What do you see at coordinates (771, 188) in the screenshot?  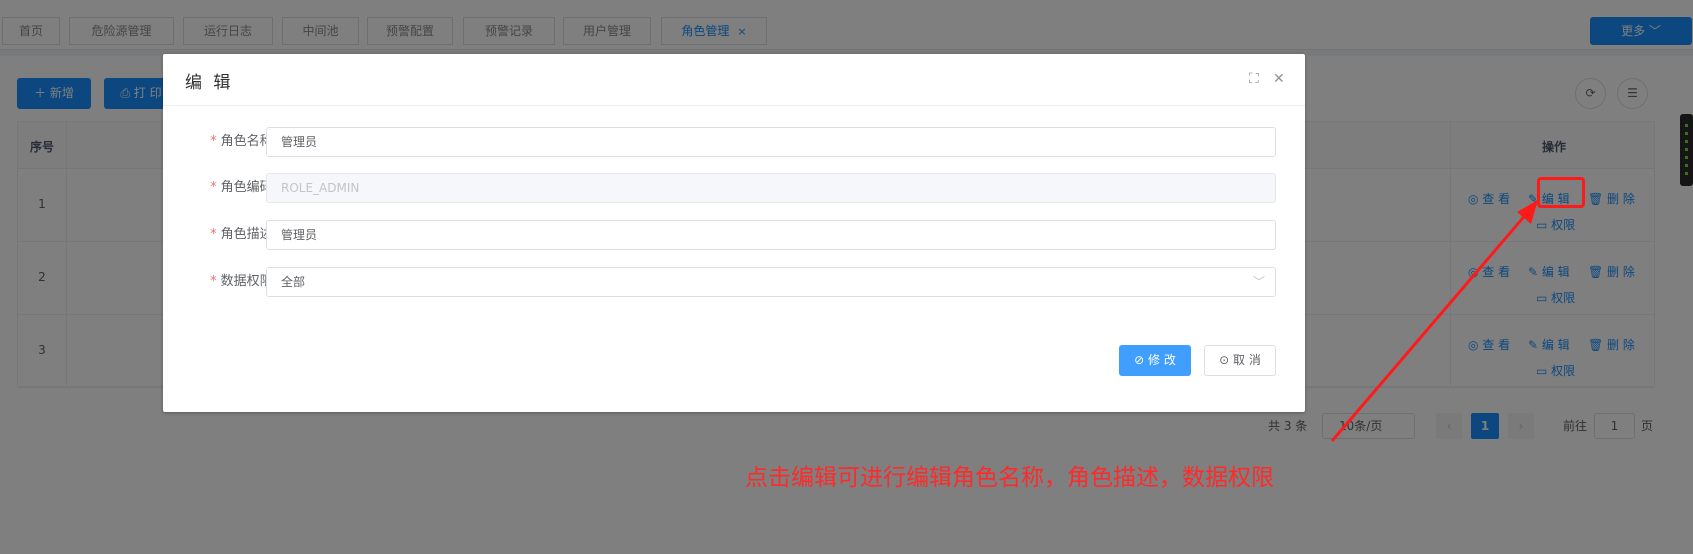 I see `role-code-input: ROLE_ADMIN` at bounding box center [771, 188].